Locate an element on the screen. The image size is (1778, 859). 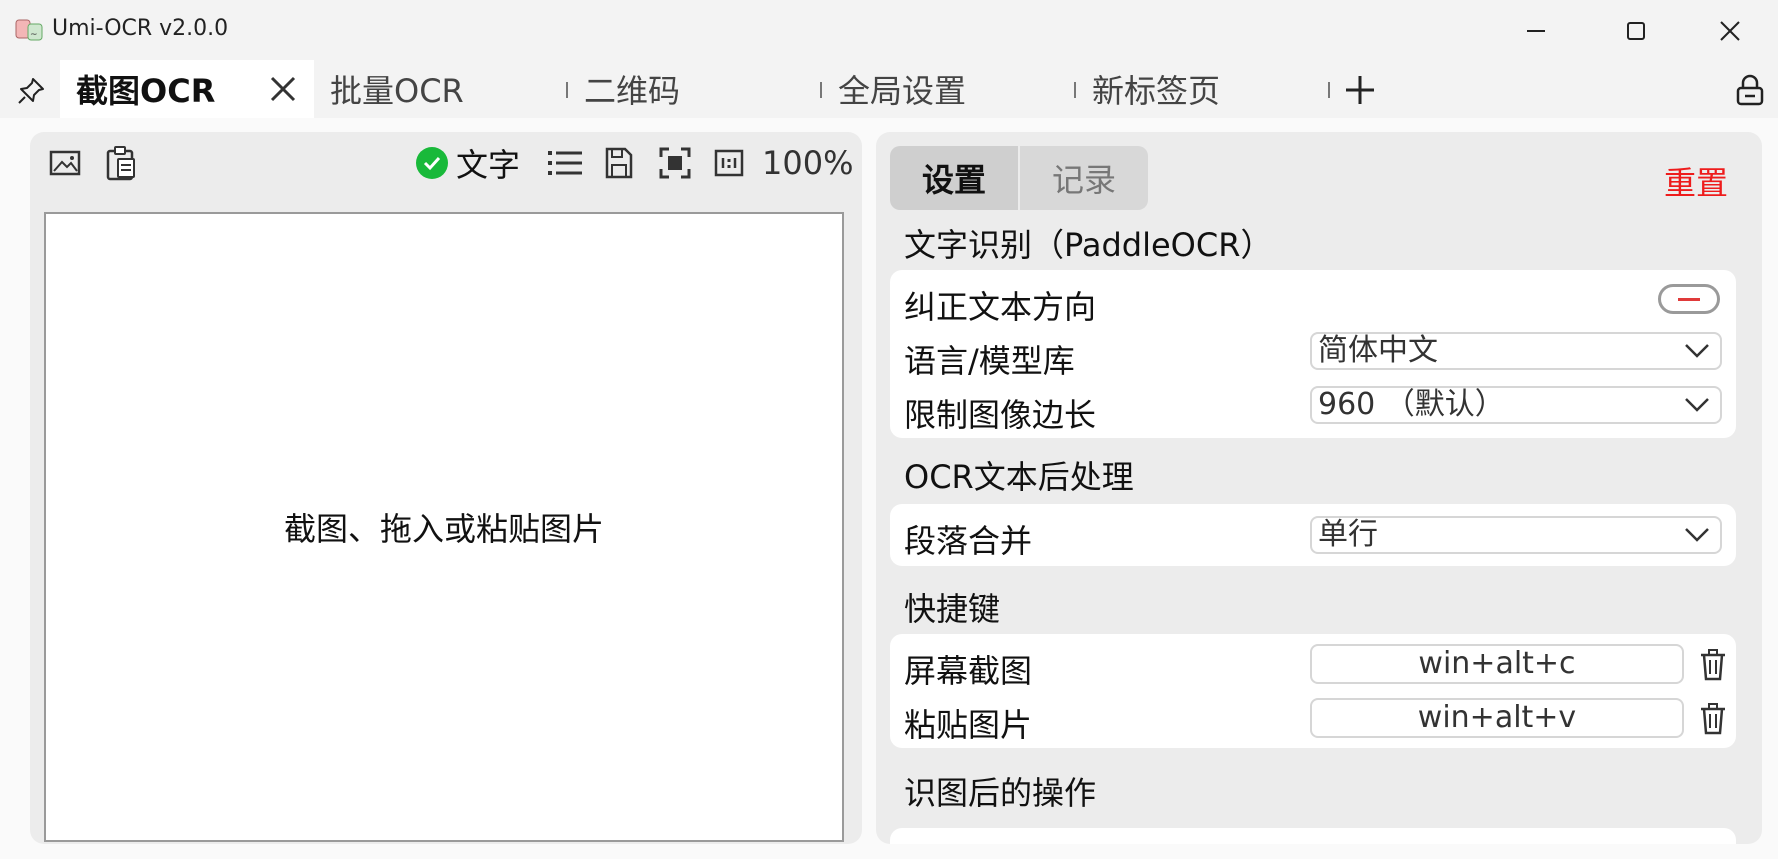
pin-button is located at coordinates (31, 91).